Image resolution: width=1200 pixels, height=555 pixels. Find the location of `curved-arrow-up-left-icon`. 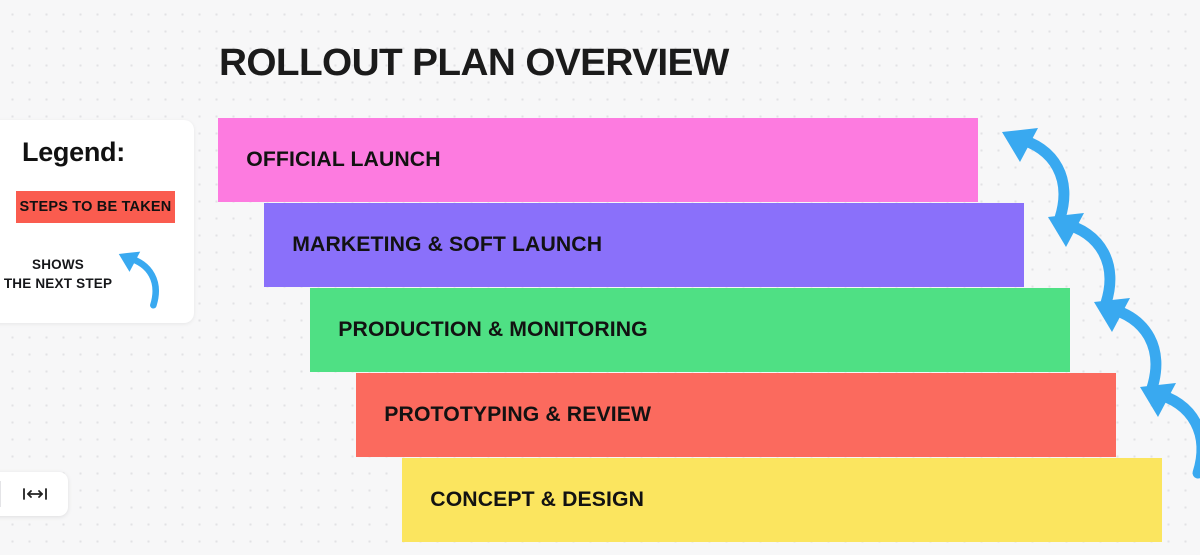

curved-arrow-up-left-icon is located at coordinates (138, 280).